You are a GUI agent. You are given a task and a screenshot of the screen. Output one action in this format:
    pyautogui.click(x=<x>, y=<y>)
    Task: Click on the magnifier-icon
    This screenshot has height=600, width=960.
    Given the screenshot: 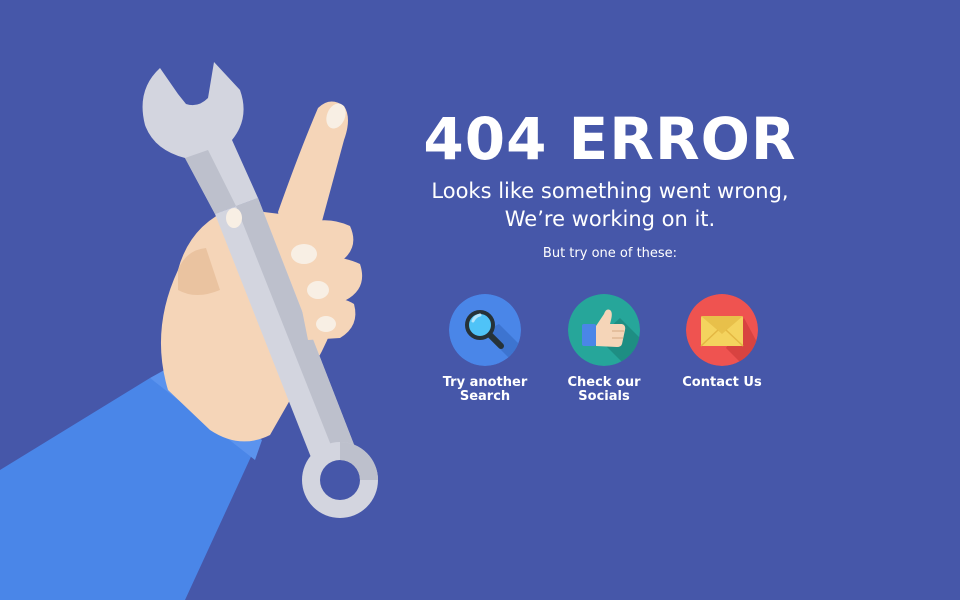 What is the action you would take?
    pyautogui.click(x=485, y=330)
    